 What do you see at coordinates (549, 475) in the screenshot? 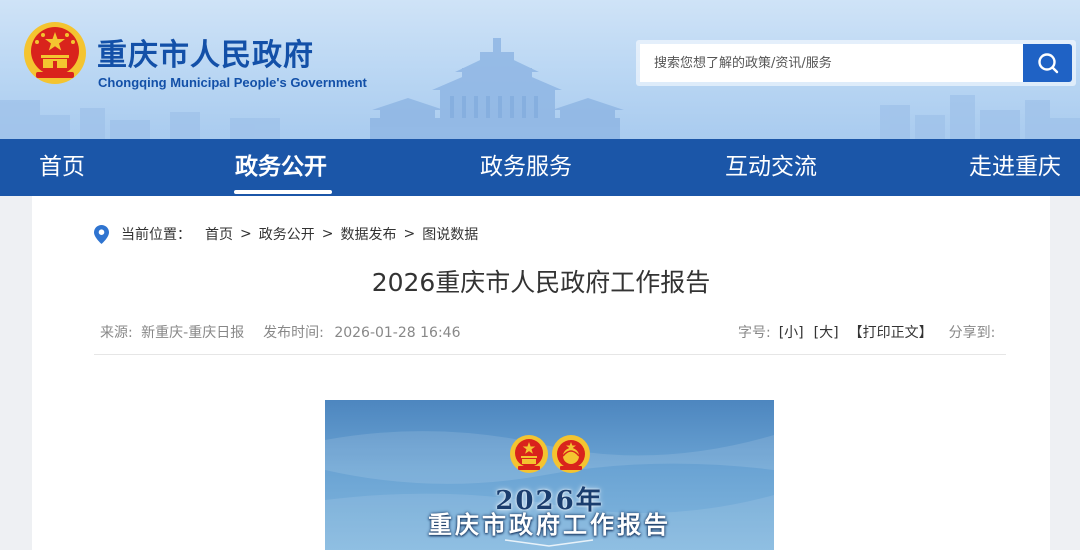
I see `report-poster-image: 2026年 重庆市政府工作报告` at bounding box center [549, 475].